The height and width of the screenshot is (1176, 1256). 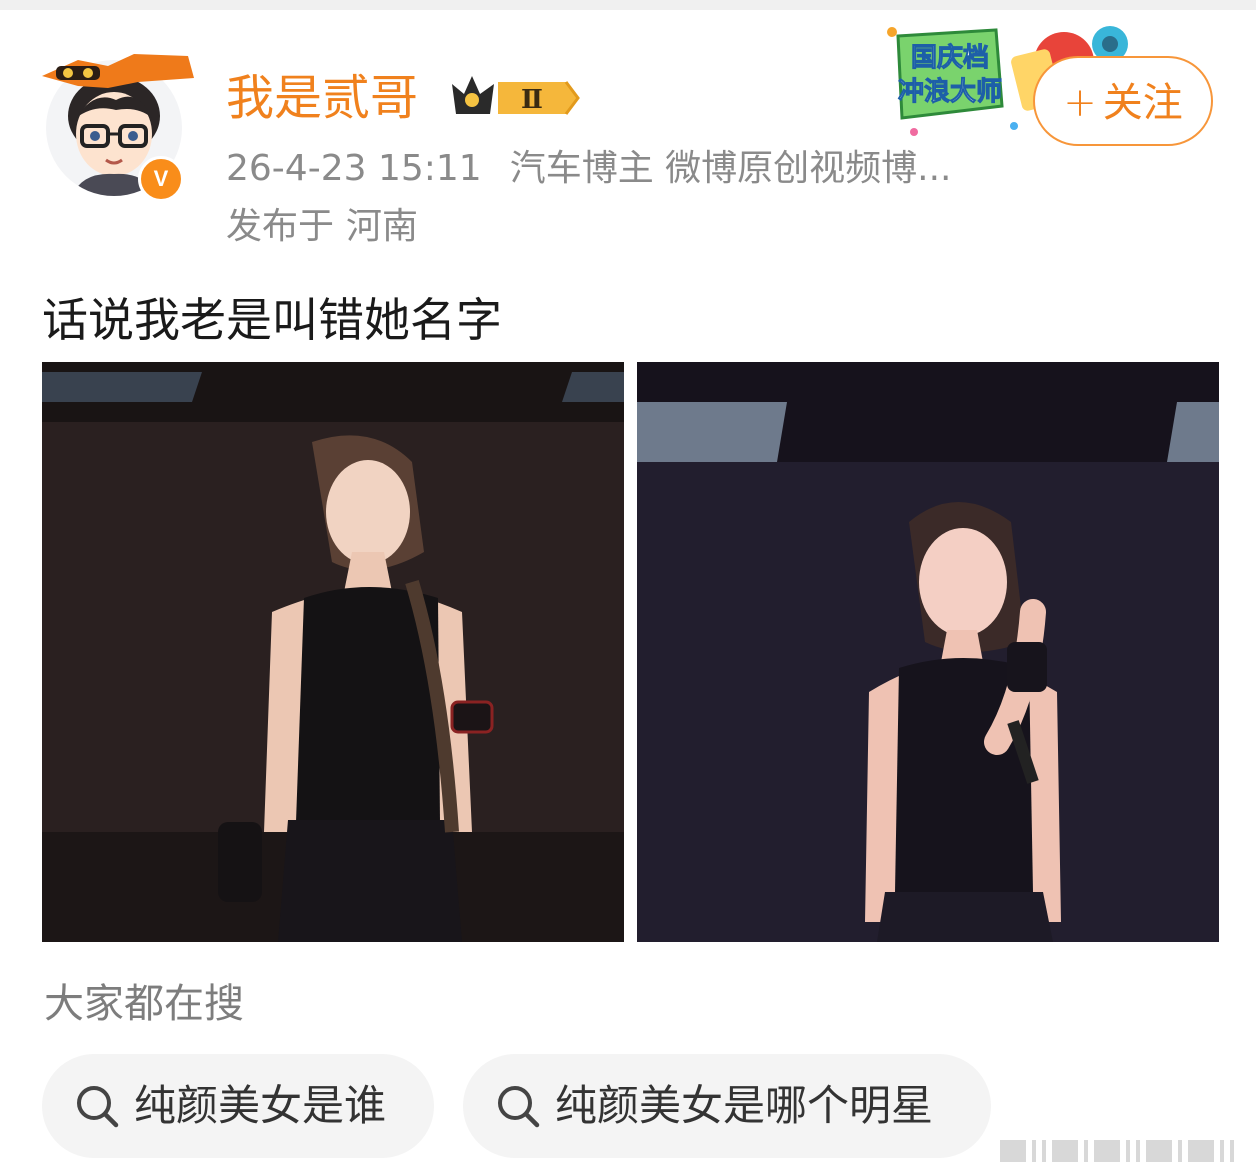 What do you see at coordinates (950, 91) in the screenshot?
I see `holiday-badge-line2: 冲浪大师` at bounding box center [950, 91].